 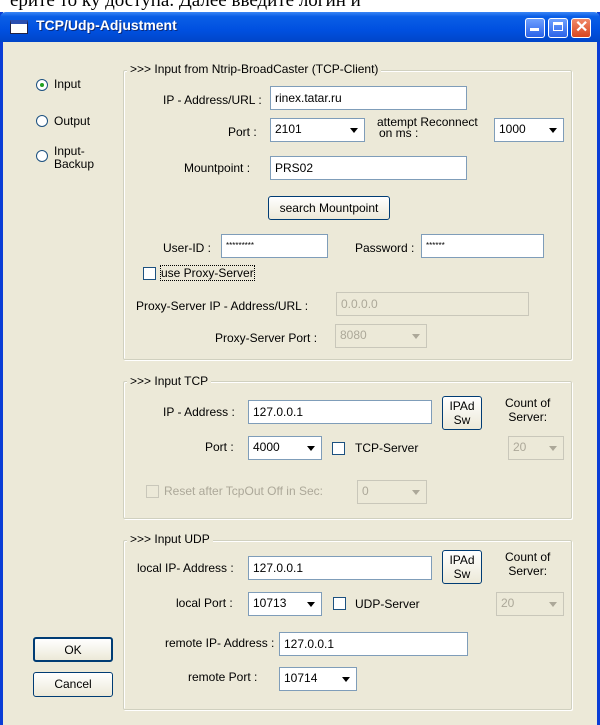 I want to click on close-button: ✕, so click(x=581, y=28).